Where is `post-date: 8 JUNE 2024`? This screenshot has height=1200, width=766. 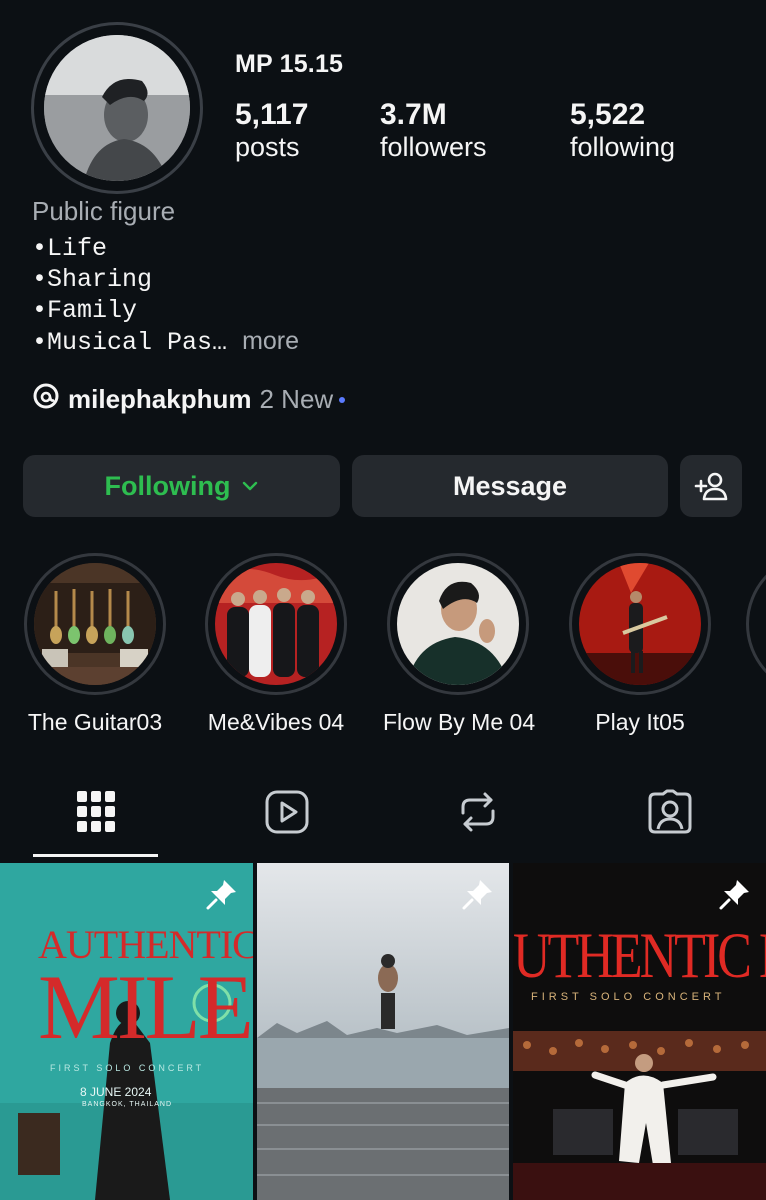 post-date: 8 JUNE 2024 is located at coordinates (116, 1092).